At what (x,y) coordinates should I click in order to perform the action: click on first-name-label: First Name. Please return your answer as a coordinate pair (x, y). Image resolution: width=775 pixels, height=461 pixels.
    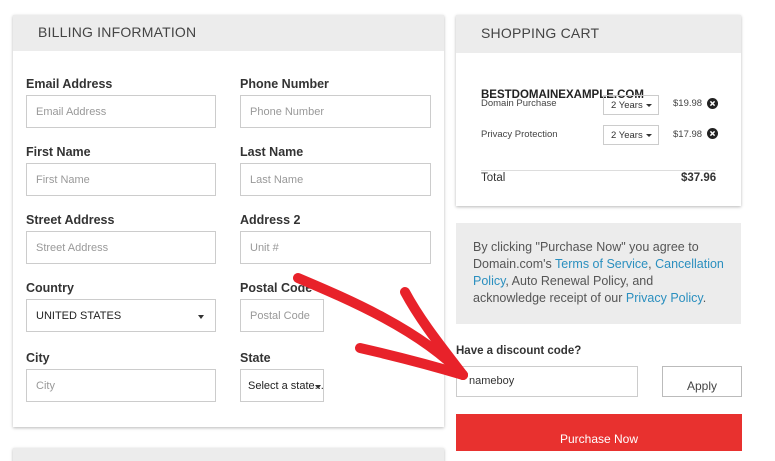
    Looking at the image, I should click on (58, 152).